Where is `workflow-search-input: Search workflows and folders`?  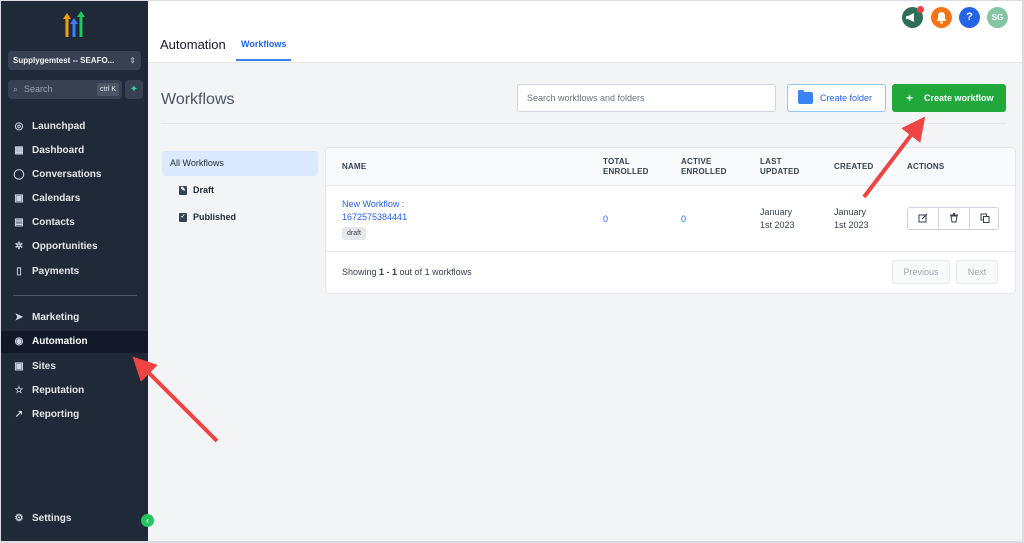
workflow-search-input: Search workflows and folders is located at coordinates (646, 98).